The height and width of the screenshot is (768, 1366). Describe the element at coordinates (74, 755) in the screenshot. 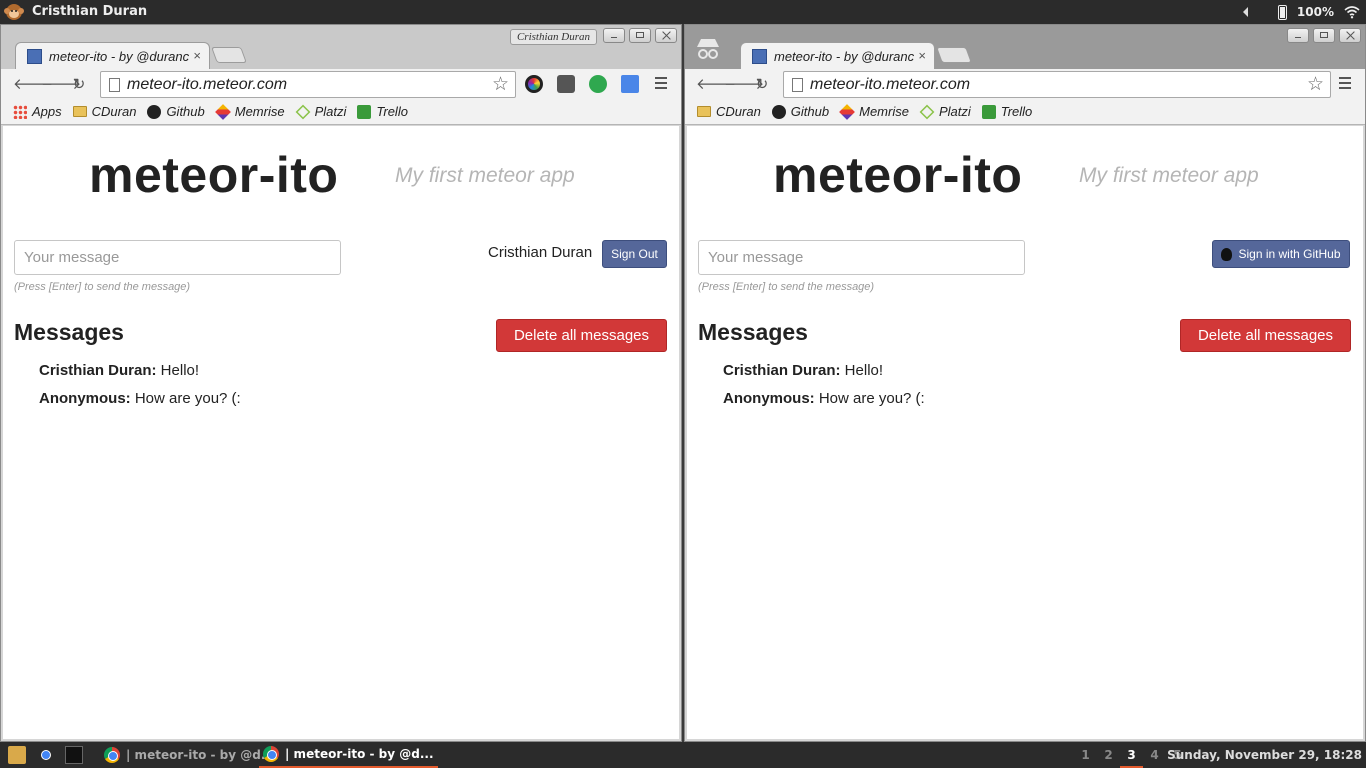

I see `terminal-launcher-icon` at that location.